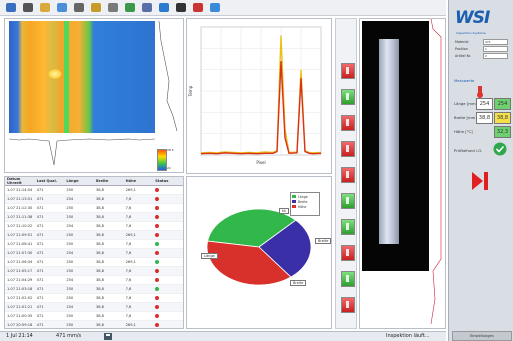 Image resolution: width=513 pixels, height=341 pixels. I want to click on table-row: 1.07 21:13:51 471 254 38,8 7,6, so click(94, 199).